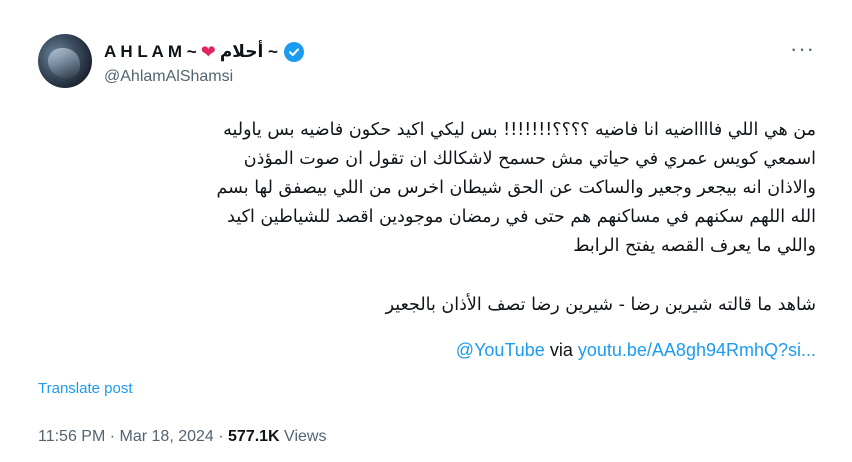 This screenshot has width=852, height=462. I want to click on author-name-latin: A H L A M ~, so click(150, 51).